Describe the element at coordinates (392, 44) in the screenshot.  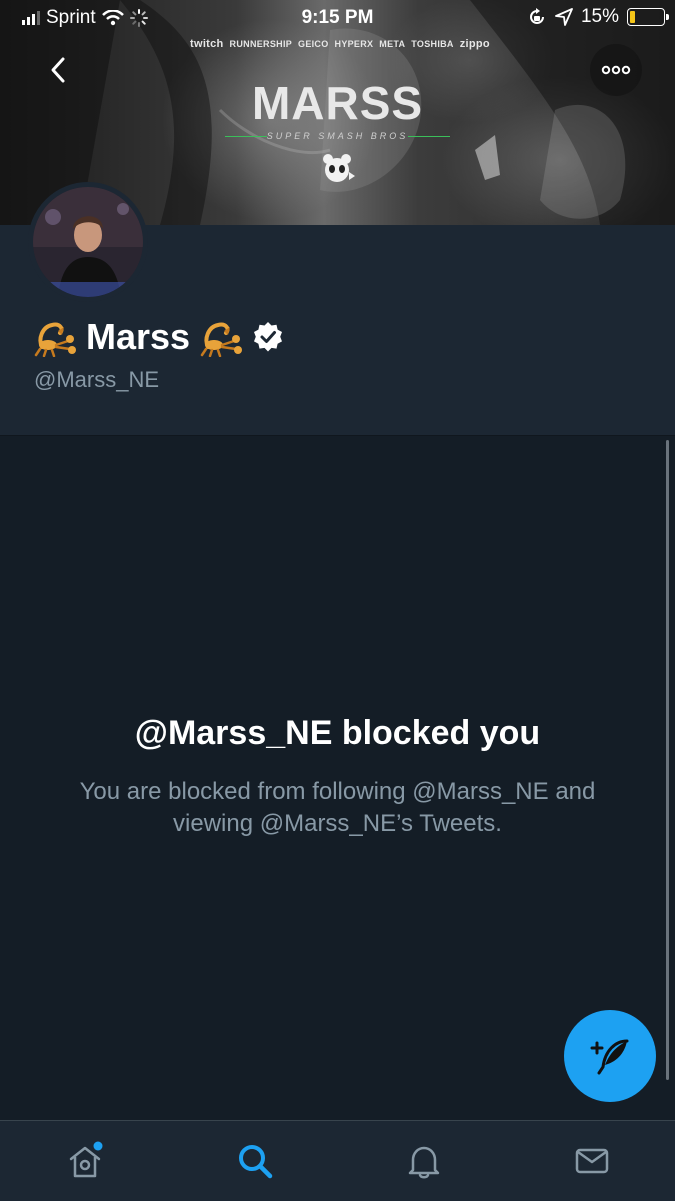
I see `sponsor-logo: META` at that location.